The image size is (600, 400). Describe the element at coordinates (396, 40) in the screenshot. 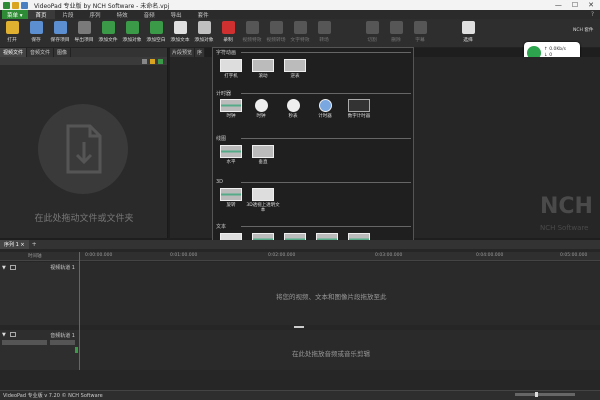

I see `toolbar-label: 删除` at that location.